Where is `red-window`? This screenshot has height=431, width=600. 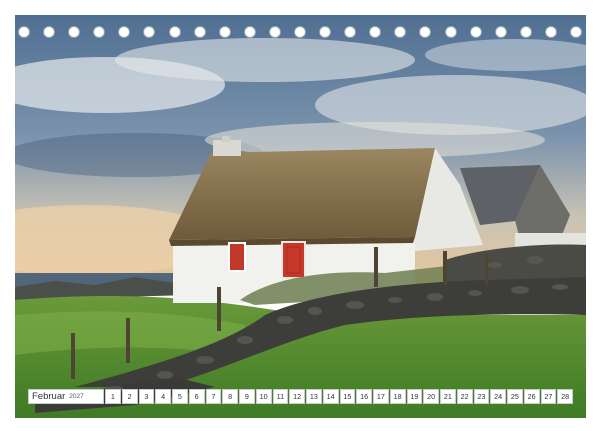
red-window is located at coordinates (237, 257).